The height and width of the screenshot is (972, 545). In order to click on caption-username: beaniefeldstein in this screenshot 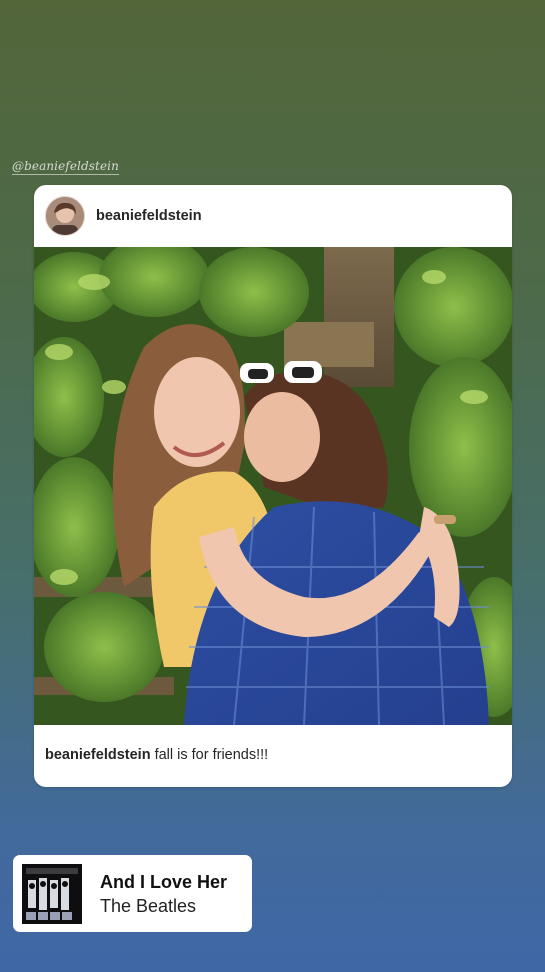, I will do `click(98, 755)`.